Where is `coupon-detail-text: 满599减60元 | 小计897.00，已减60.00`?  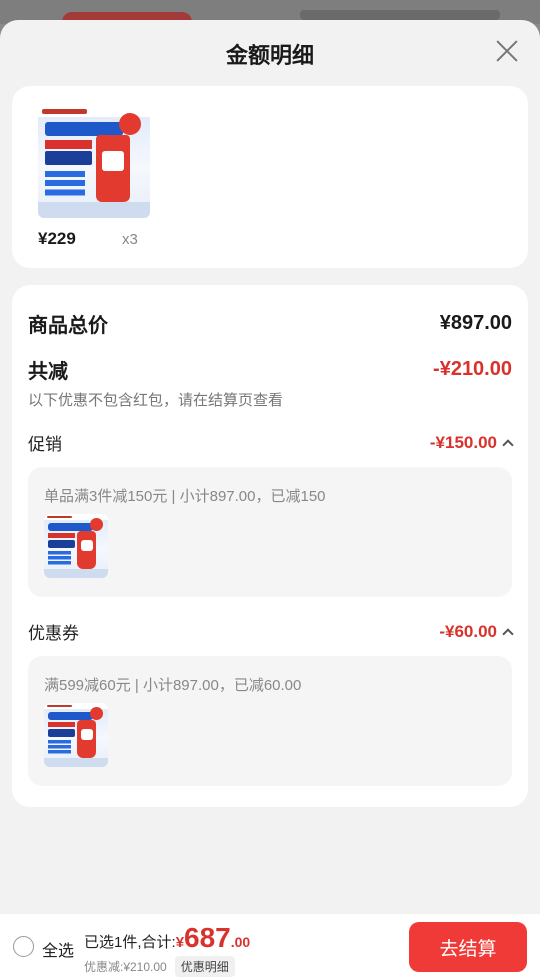 coupon-detail-text: 满599减60元 | 小计897.00，已减60.00 is located at coordinates (173, 685).